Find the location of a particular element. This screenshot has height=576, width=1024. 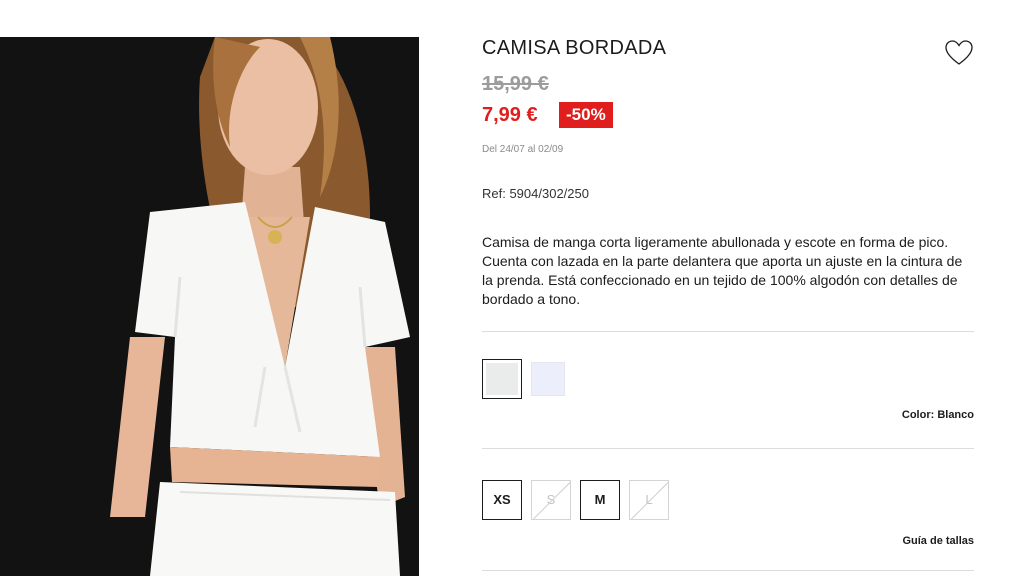

color-label: Color: Blanco is located at coordinates (937, 415).